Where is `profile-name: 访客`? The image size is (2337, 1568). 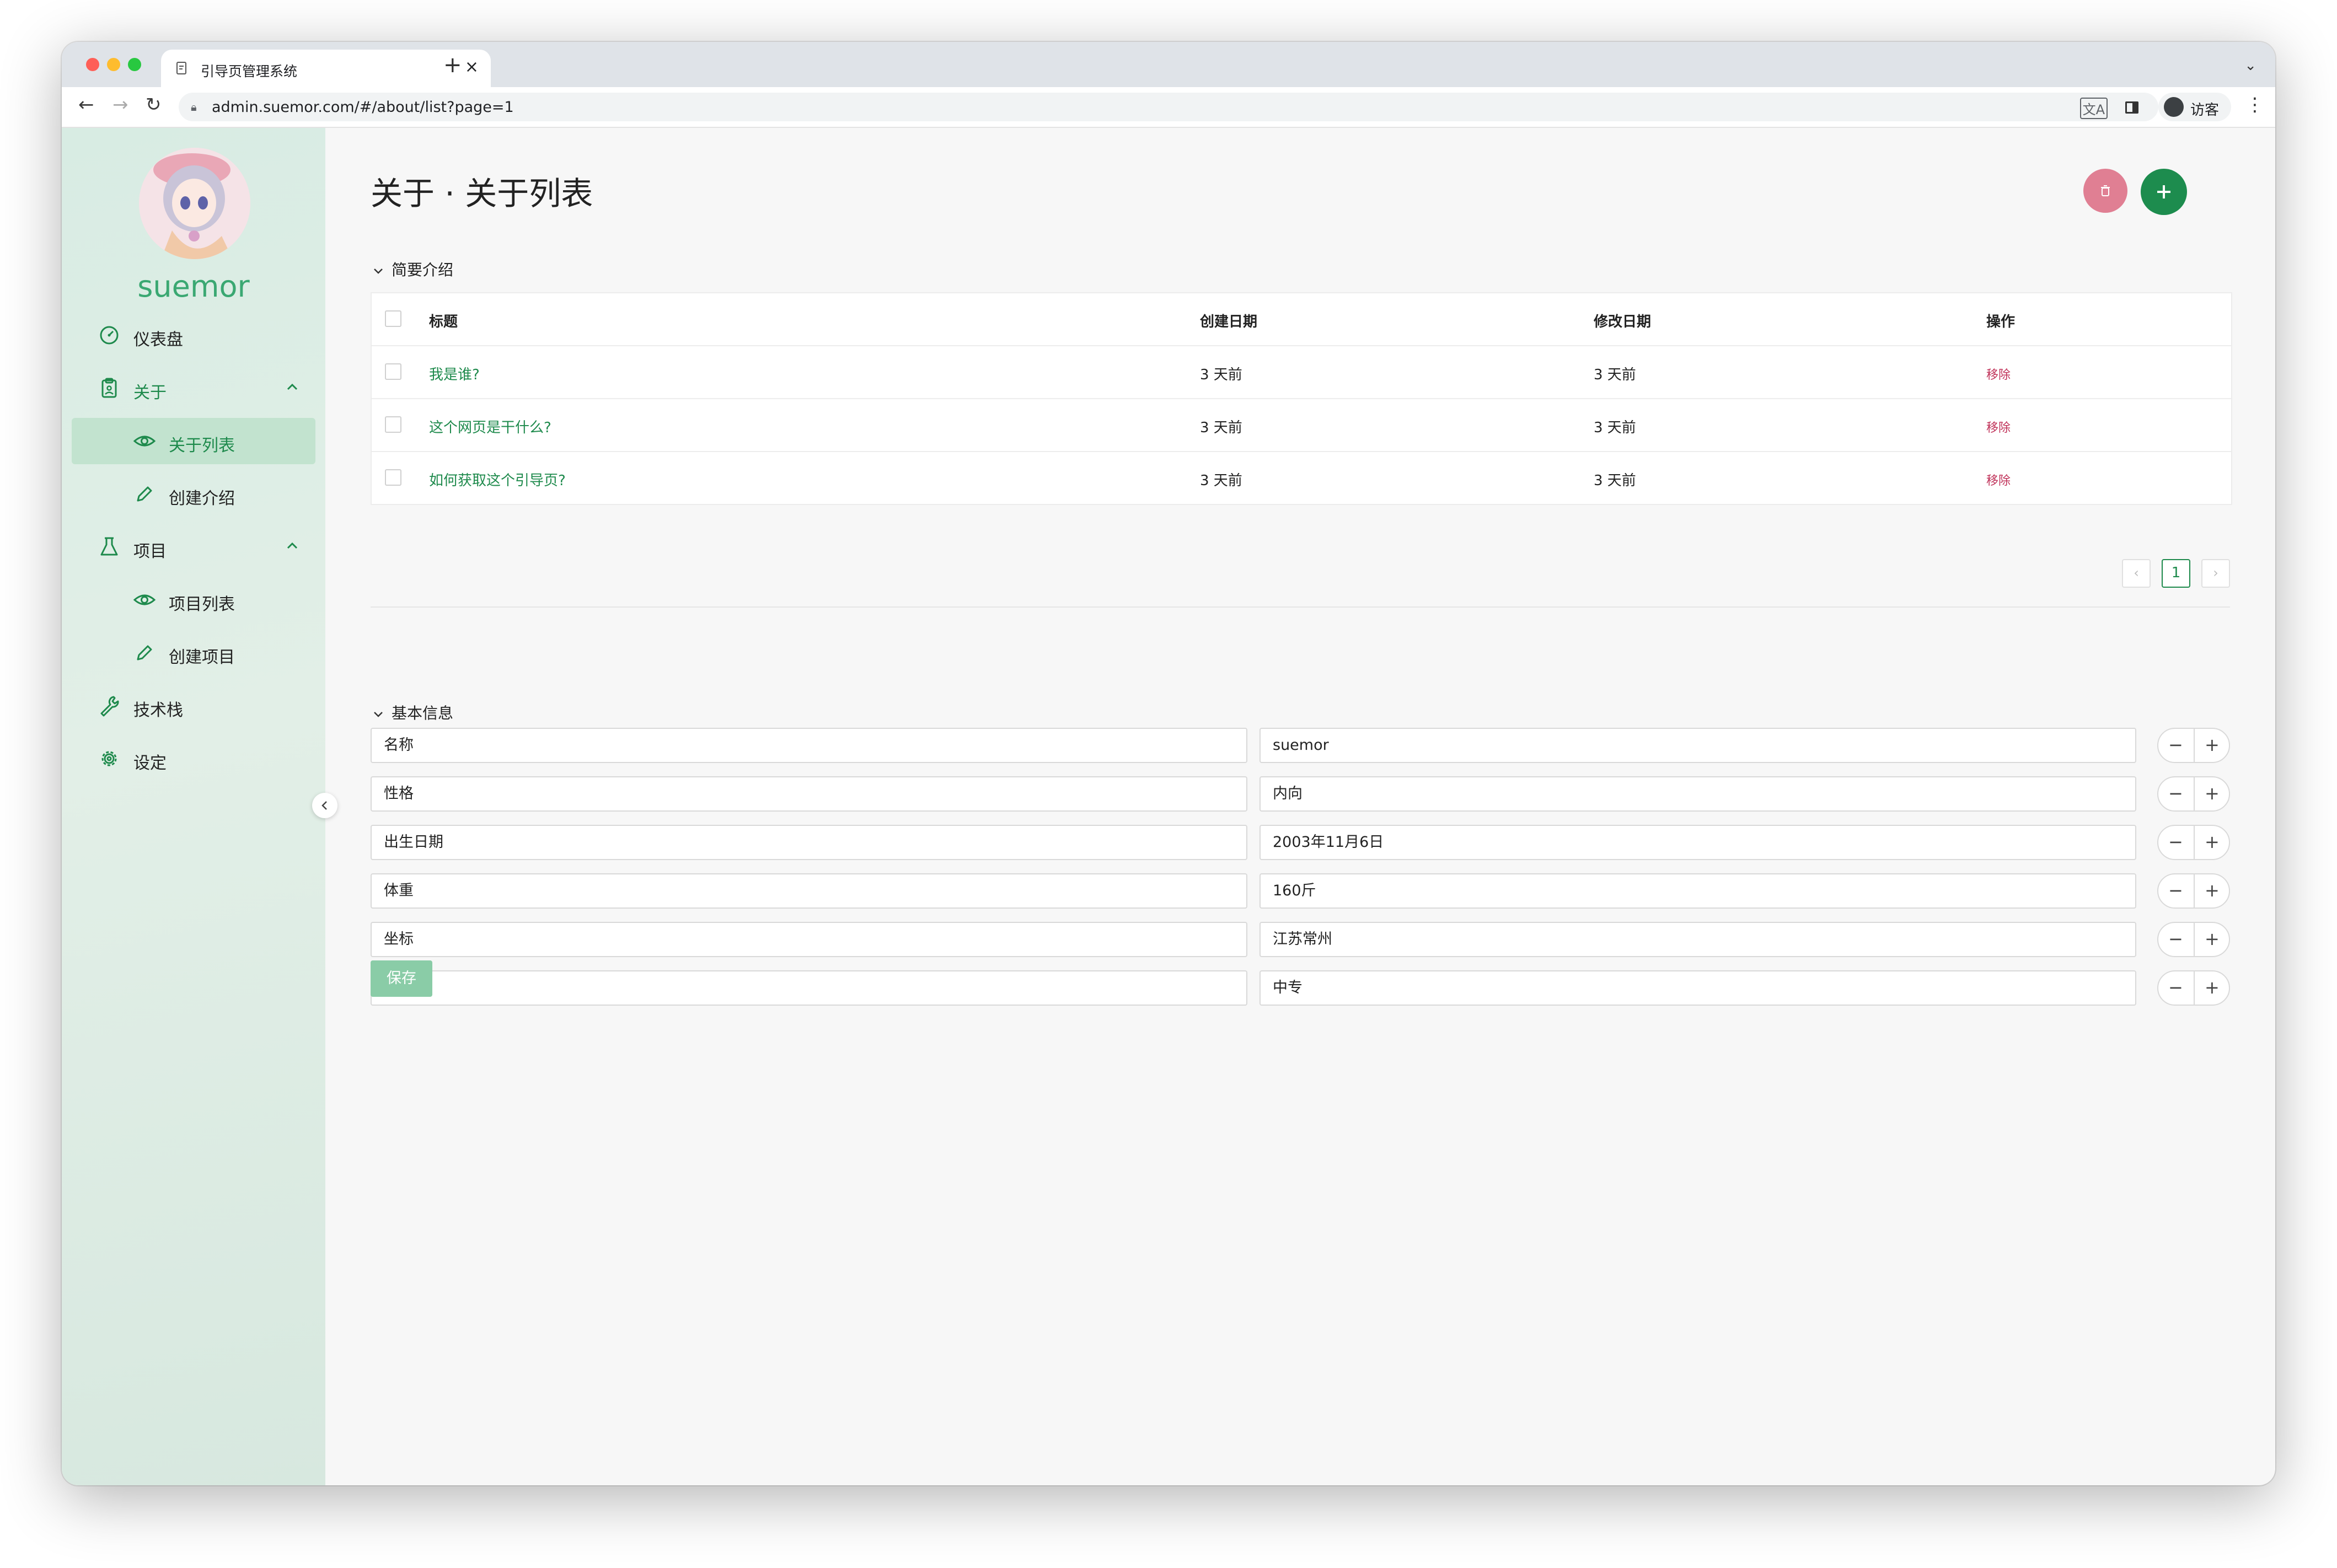
profile-name: 访客 is located at coordinates (2205, 110).